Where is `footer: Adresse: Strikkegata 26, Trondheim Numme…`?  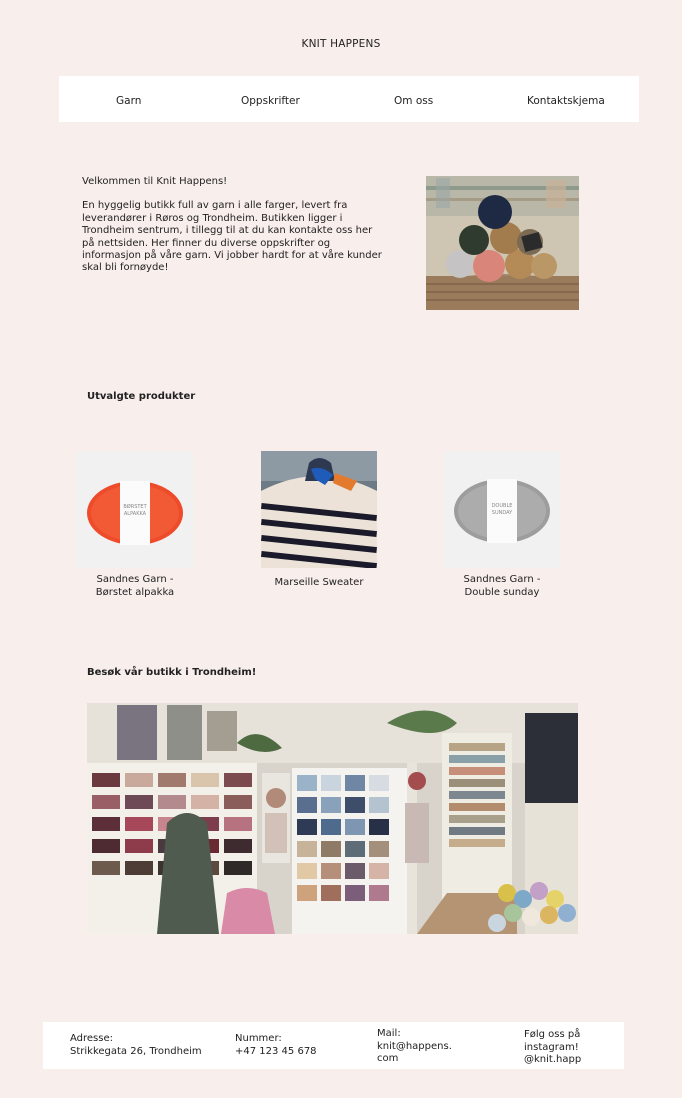
footer: Adresse: Strikkegata 26, Trondheim Numme… is located at coordinates (333, 1045).